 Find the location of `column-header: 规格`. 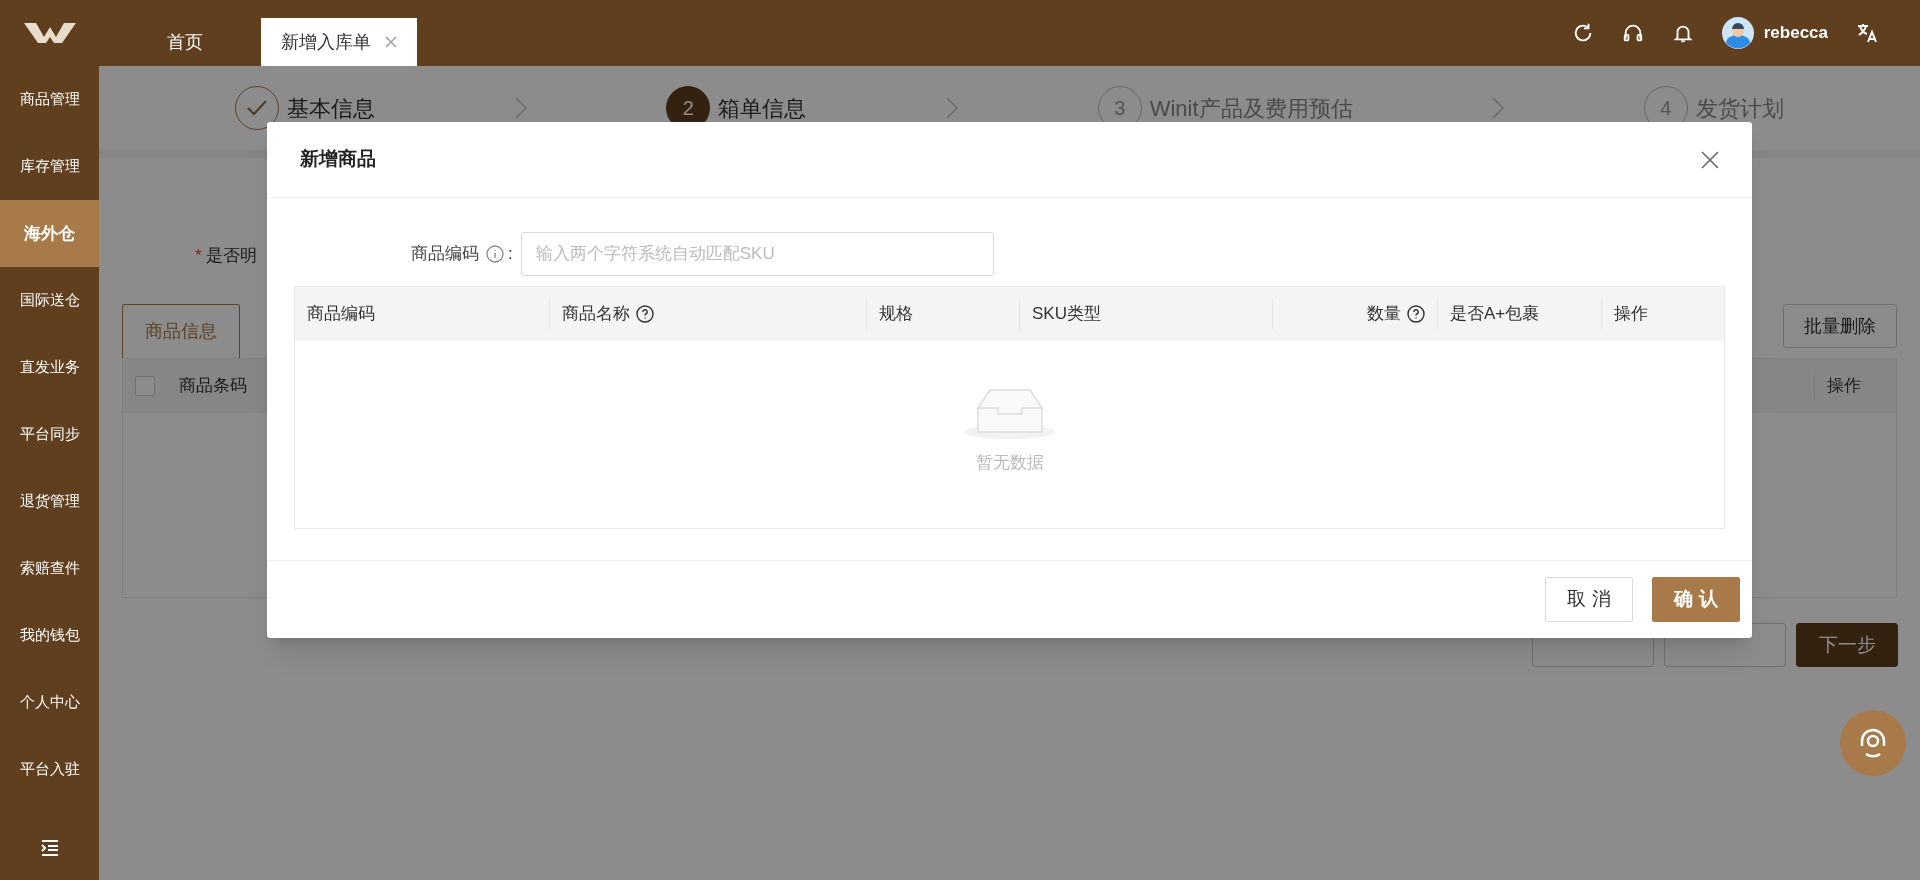

column-header: 规格 is located at coordinates (943, 314).